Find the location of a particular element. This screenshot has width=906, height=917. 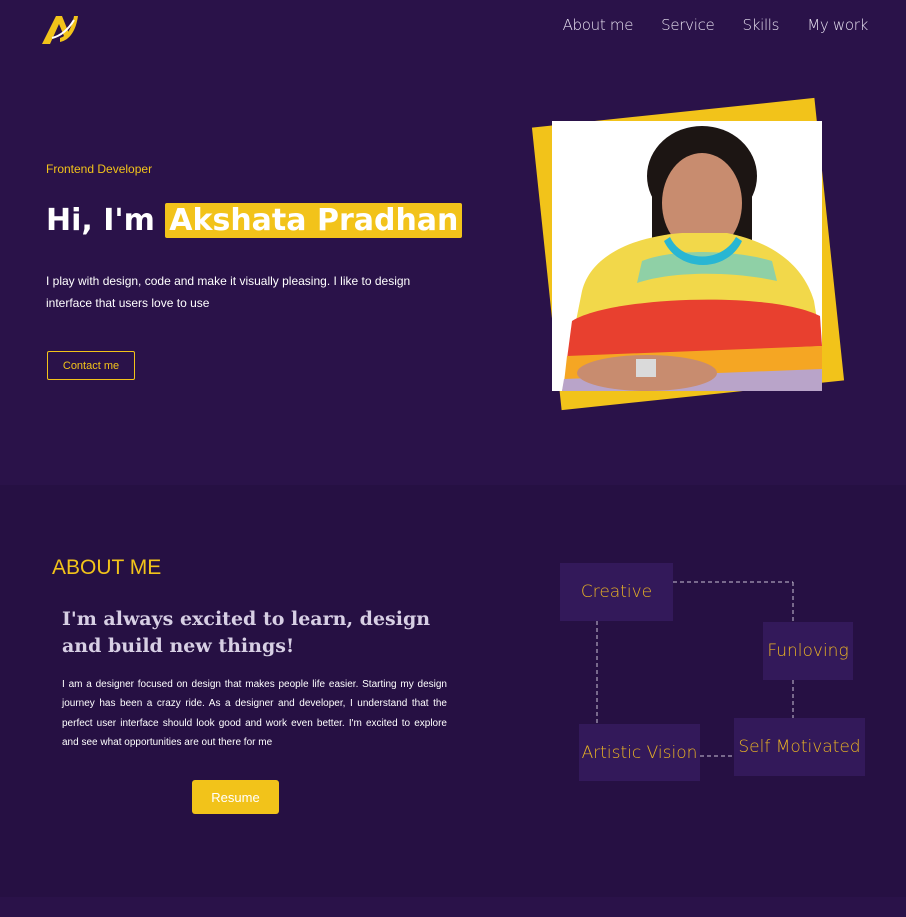

role-label: Frontend Developer is located at coordinates (99, 169).